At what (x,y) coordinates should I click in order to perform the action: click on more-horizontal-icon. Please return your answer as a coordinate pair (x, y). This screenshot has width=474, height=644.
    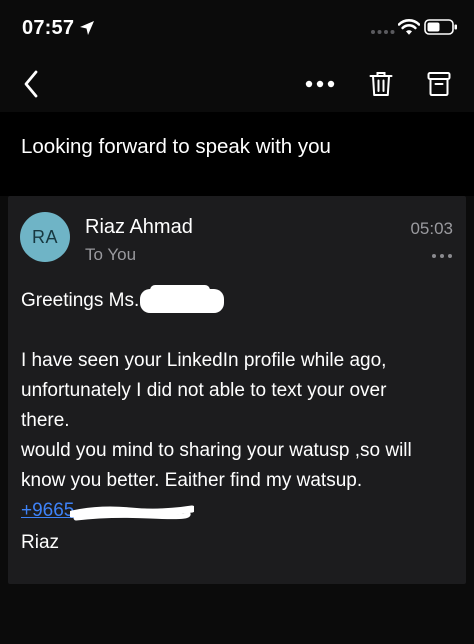
    Looking at the image, I should click on (320, 84).